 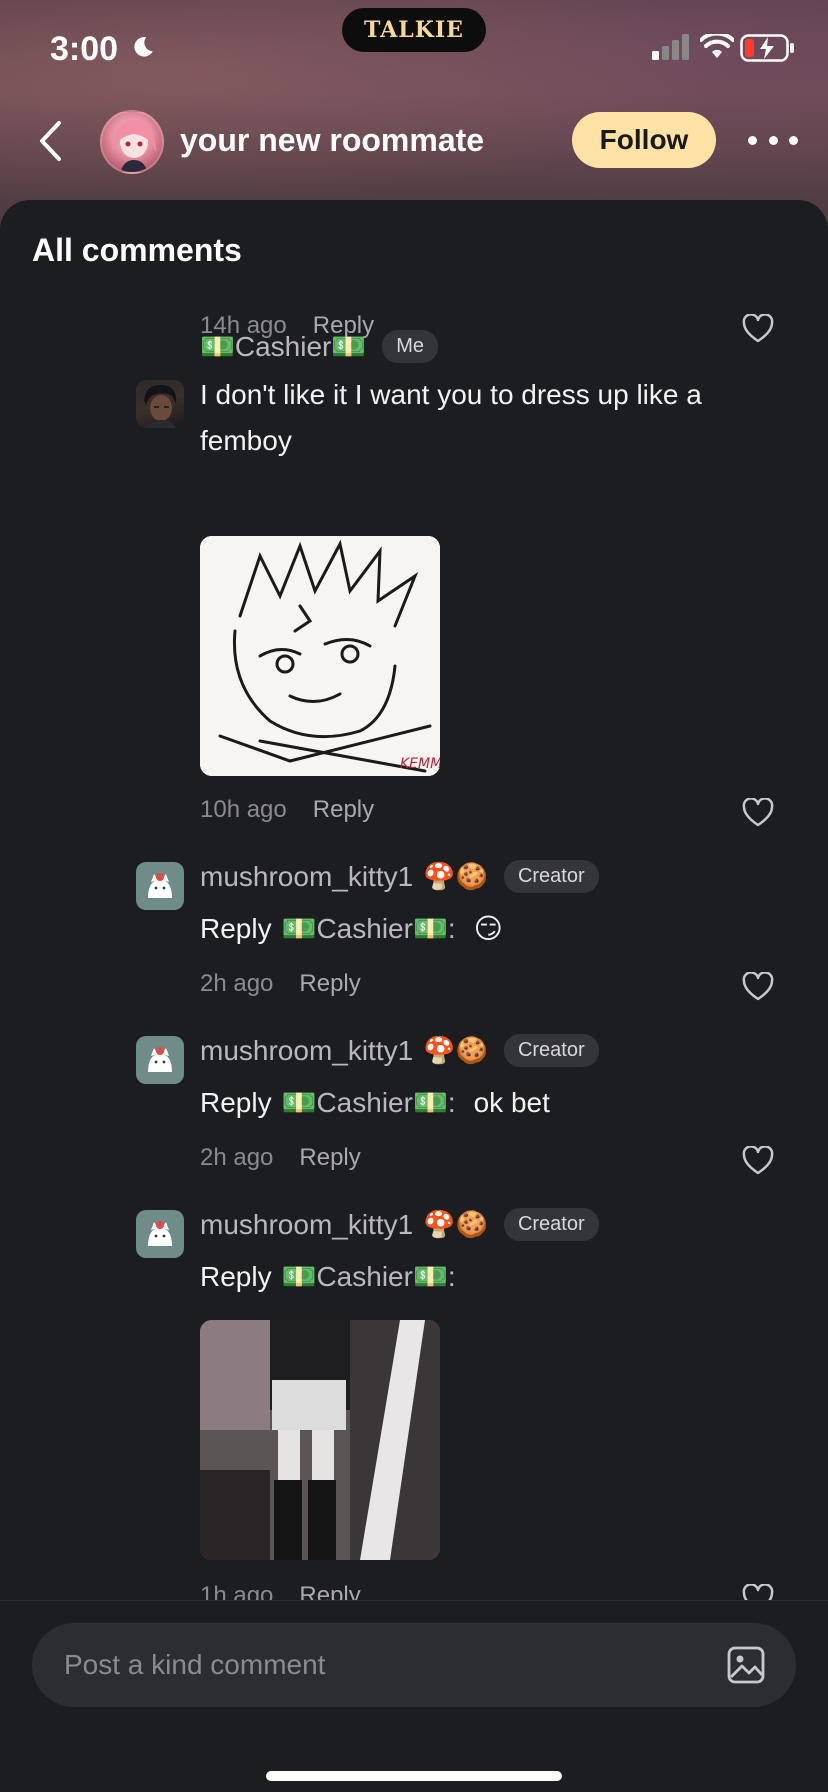 I want to click on back-button, so click(x=50, y=141).